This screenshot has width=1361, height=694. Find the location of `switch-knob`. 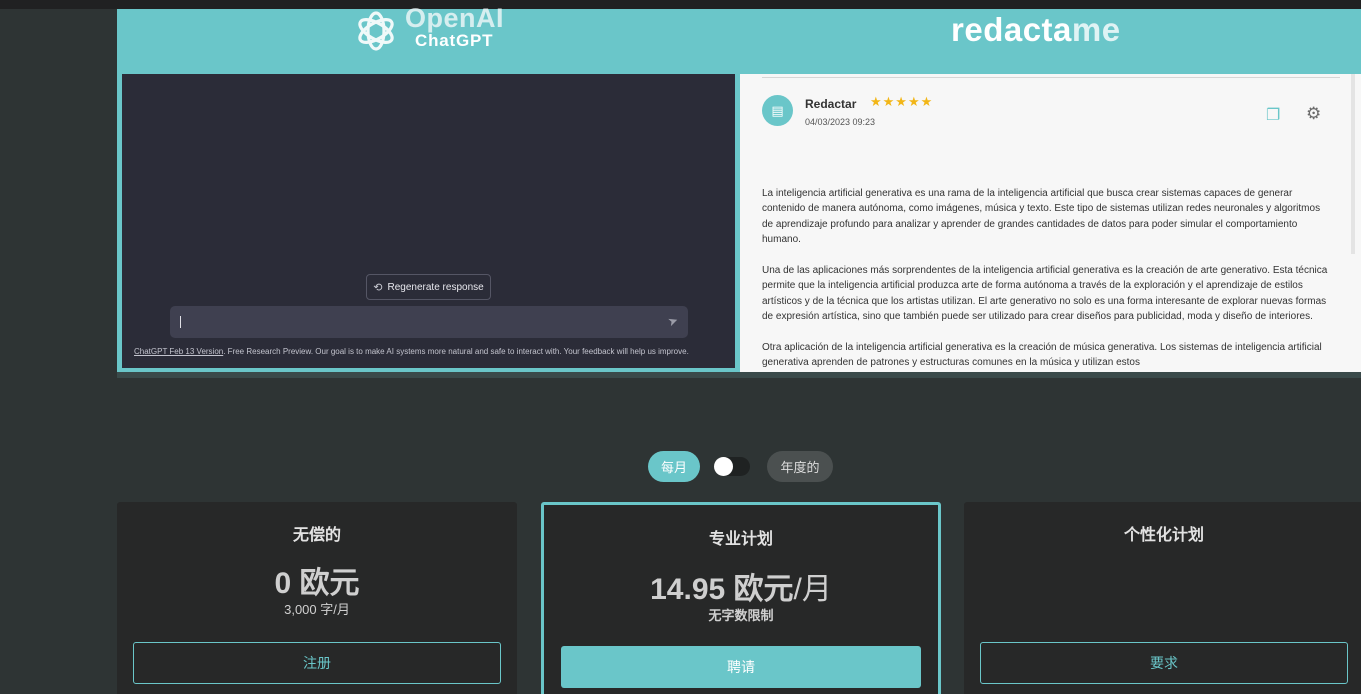

switch-knob is located at coordinates (723, 466).